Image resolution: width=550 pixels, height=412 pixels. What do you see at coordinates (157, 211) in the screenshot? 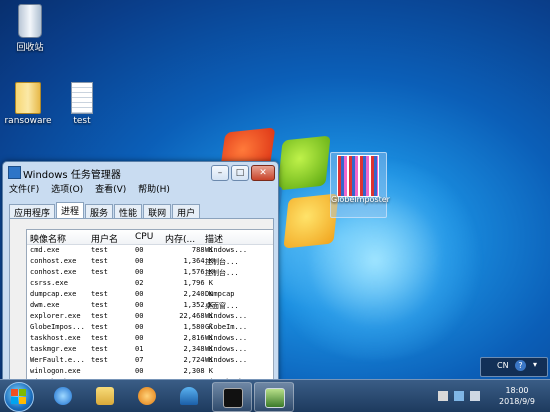
I see `tab-networking: 联网` at bounding box center [157, 211].